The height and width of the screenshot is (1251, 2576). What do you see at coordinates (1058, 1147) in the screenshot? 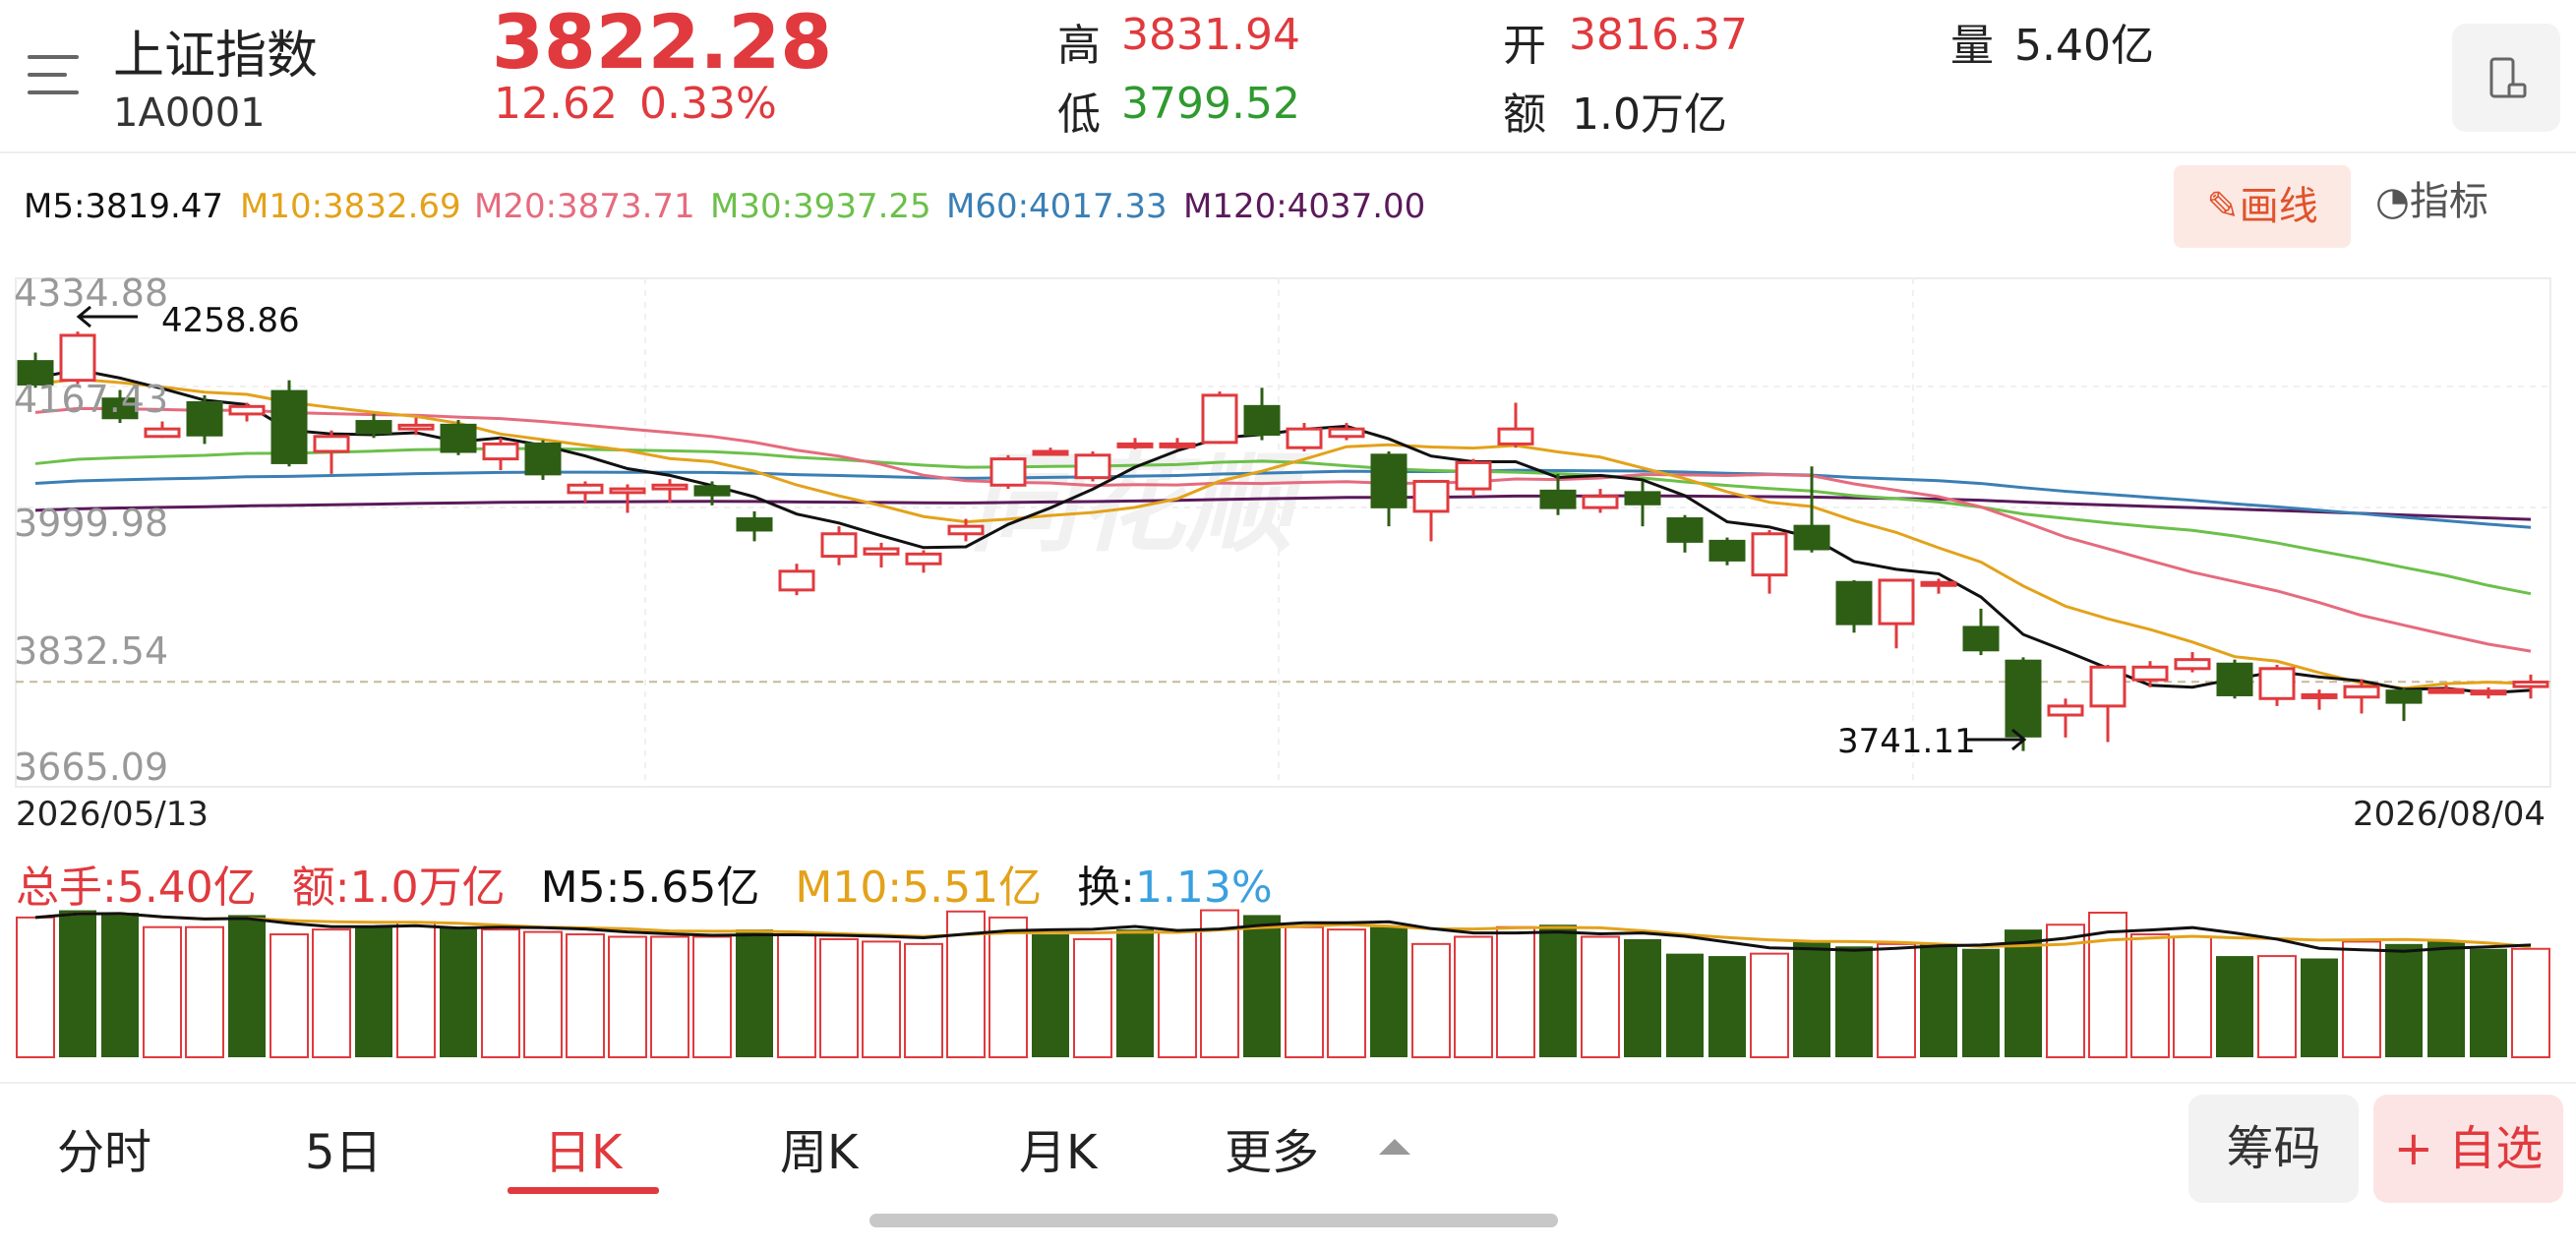
I see `tab-monthly-k: 月K` at bounding box center [1058, 1147].